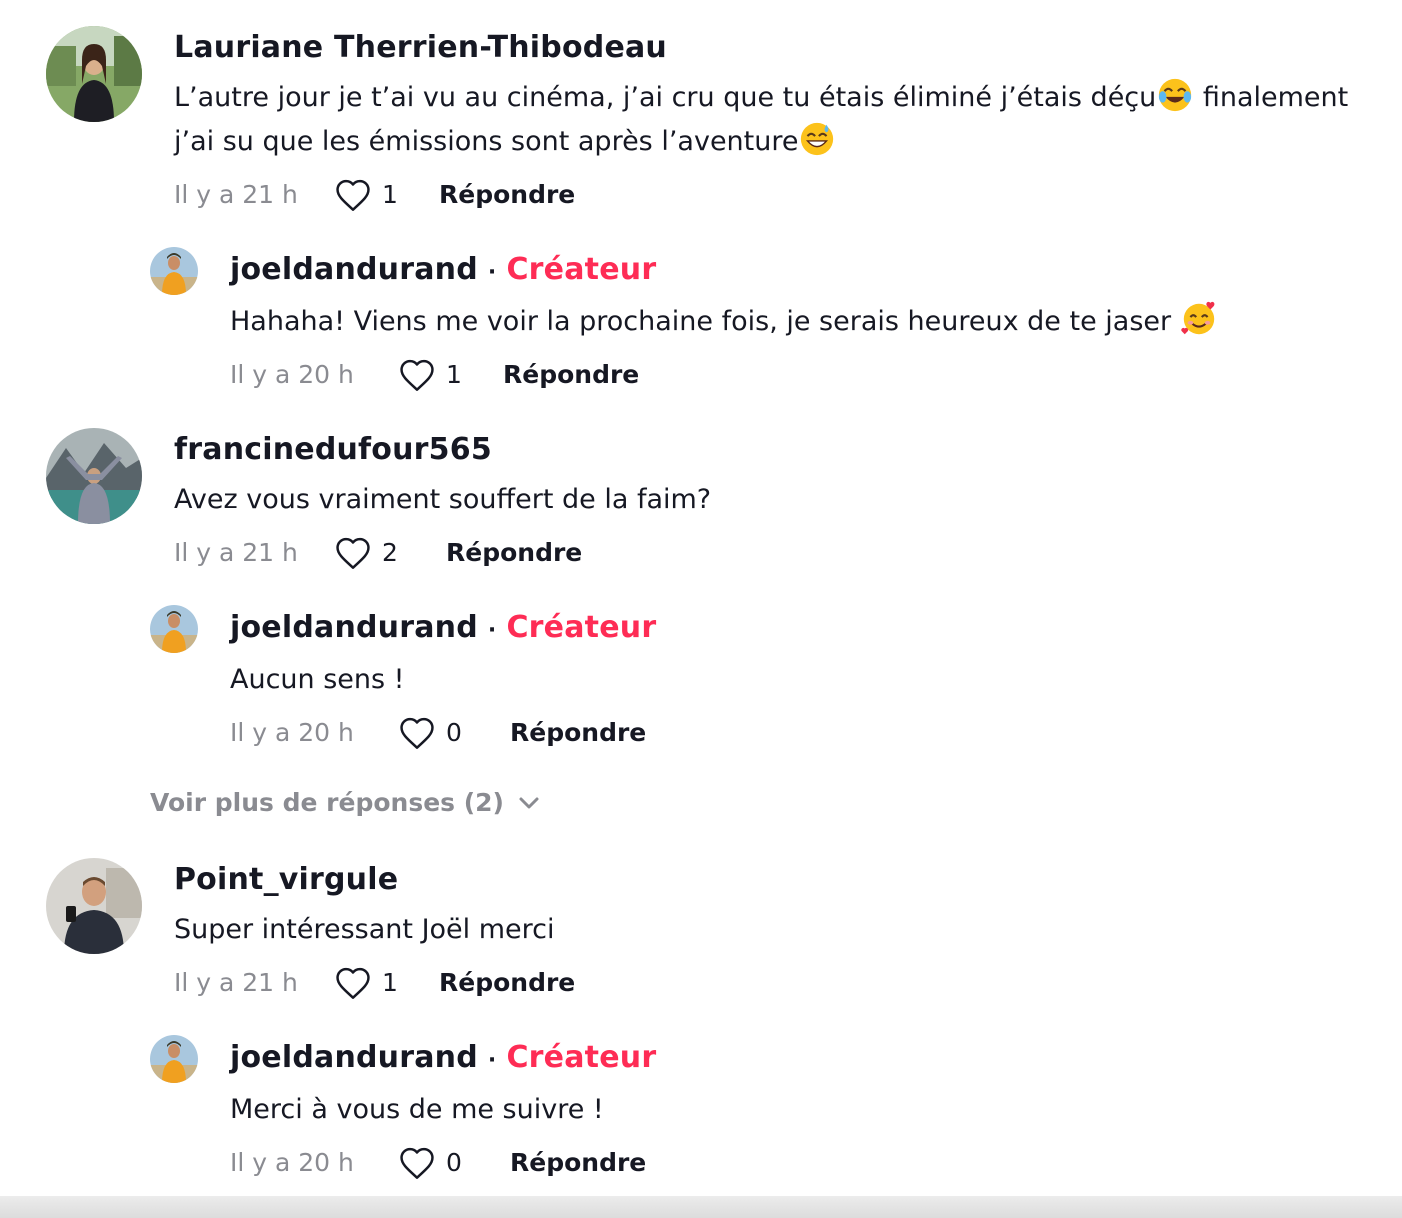 This screenshot has width=1402, height=1218. What do you see at coordinates (443, 499) in the screenshot?
I see `comment-text: Avez vous vraiment souffert de la faim?` at bounding box center [443, 499].